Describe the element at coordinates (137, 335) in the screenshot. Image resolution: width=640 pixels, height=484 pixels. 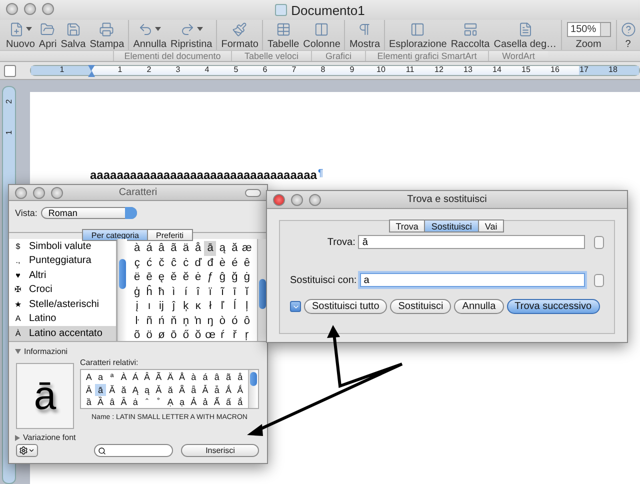
I see `character-cell: õ` at that location.